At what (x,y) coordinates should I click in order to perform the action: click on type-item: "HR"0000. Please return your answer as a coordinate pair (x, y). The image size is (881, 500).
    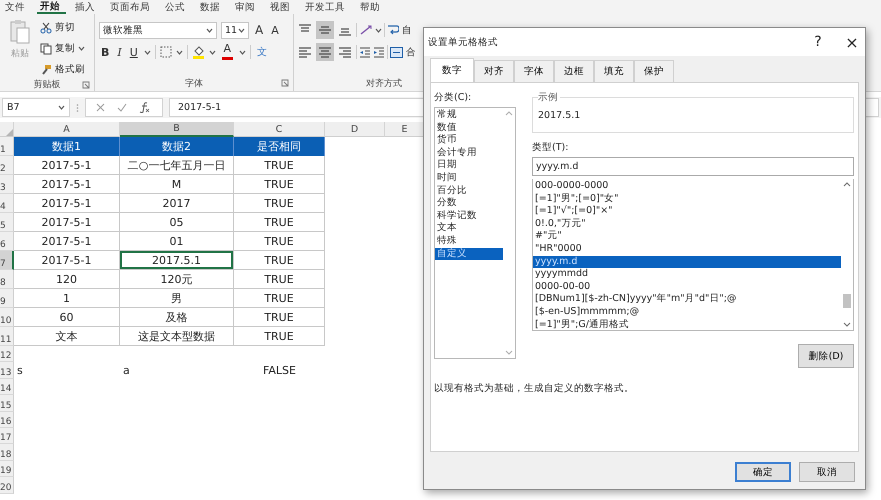
    Looking at the image, I should click on (687, 249).